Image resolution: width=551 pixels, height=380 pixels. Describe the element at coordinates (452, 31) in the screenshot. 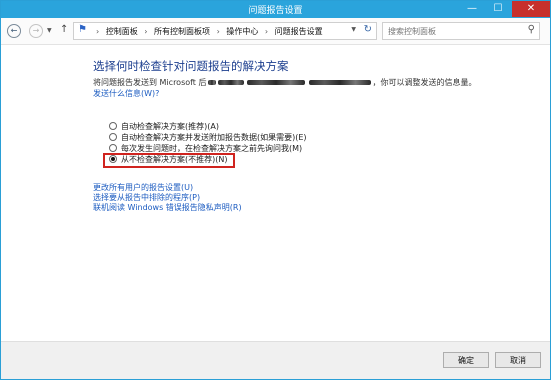

I see `search-input` at that location.